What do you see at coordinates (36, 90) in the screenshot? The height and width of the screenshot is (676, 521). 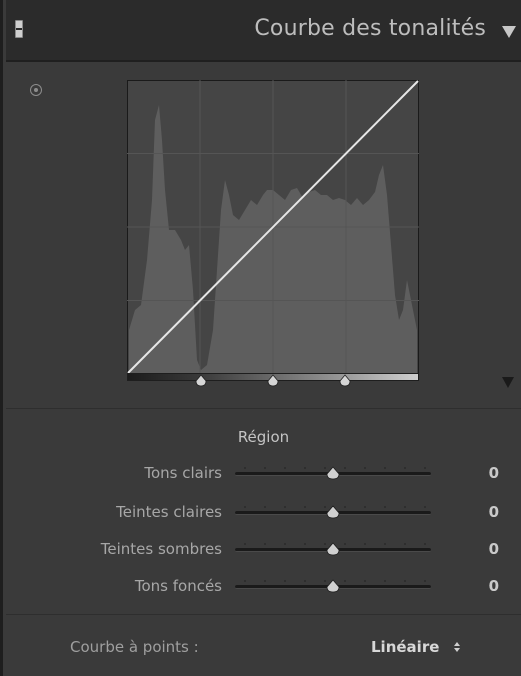 I see `target-adjustment-icon` at bounding box center [36, 90].